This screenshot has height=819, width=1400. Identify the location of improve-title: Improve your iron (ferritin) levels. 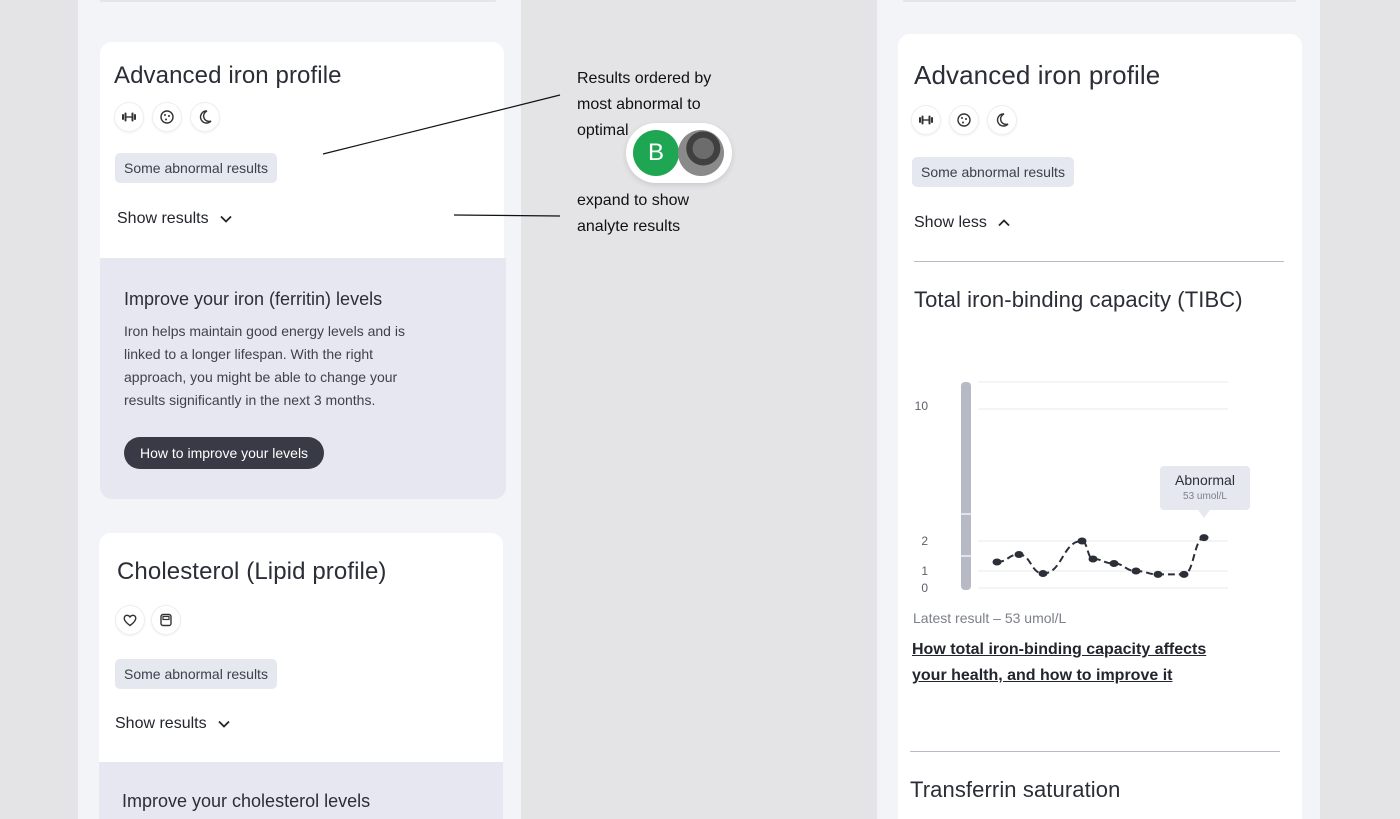
(253, 299).